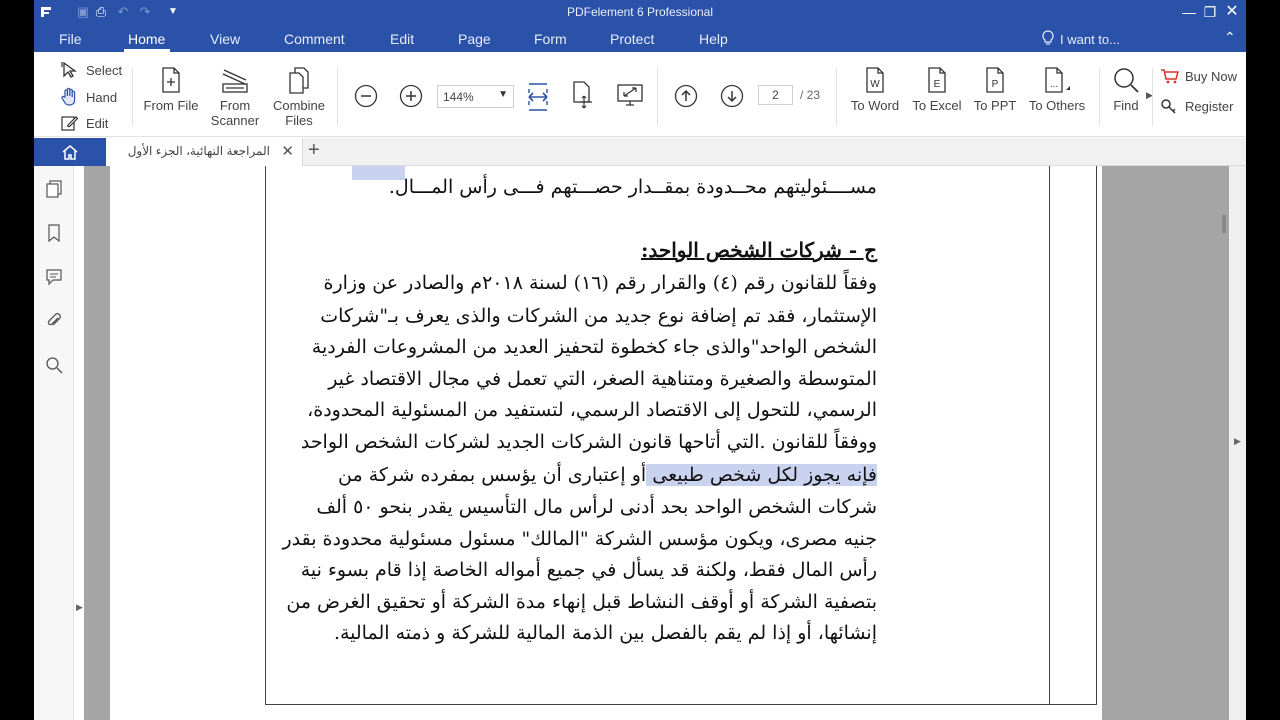 This screenshot has width=1280, height=720. Describe the element at coordinates (458, 97) in the screenshot. I see `zoom-value: 144%` at that location.